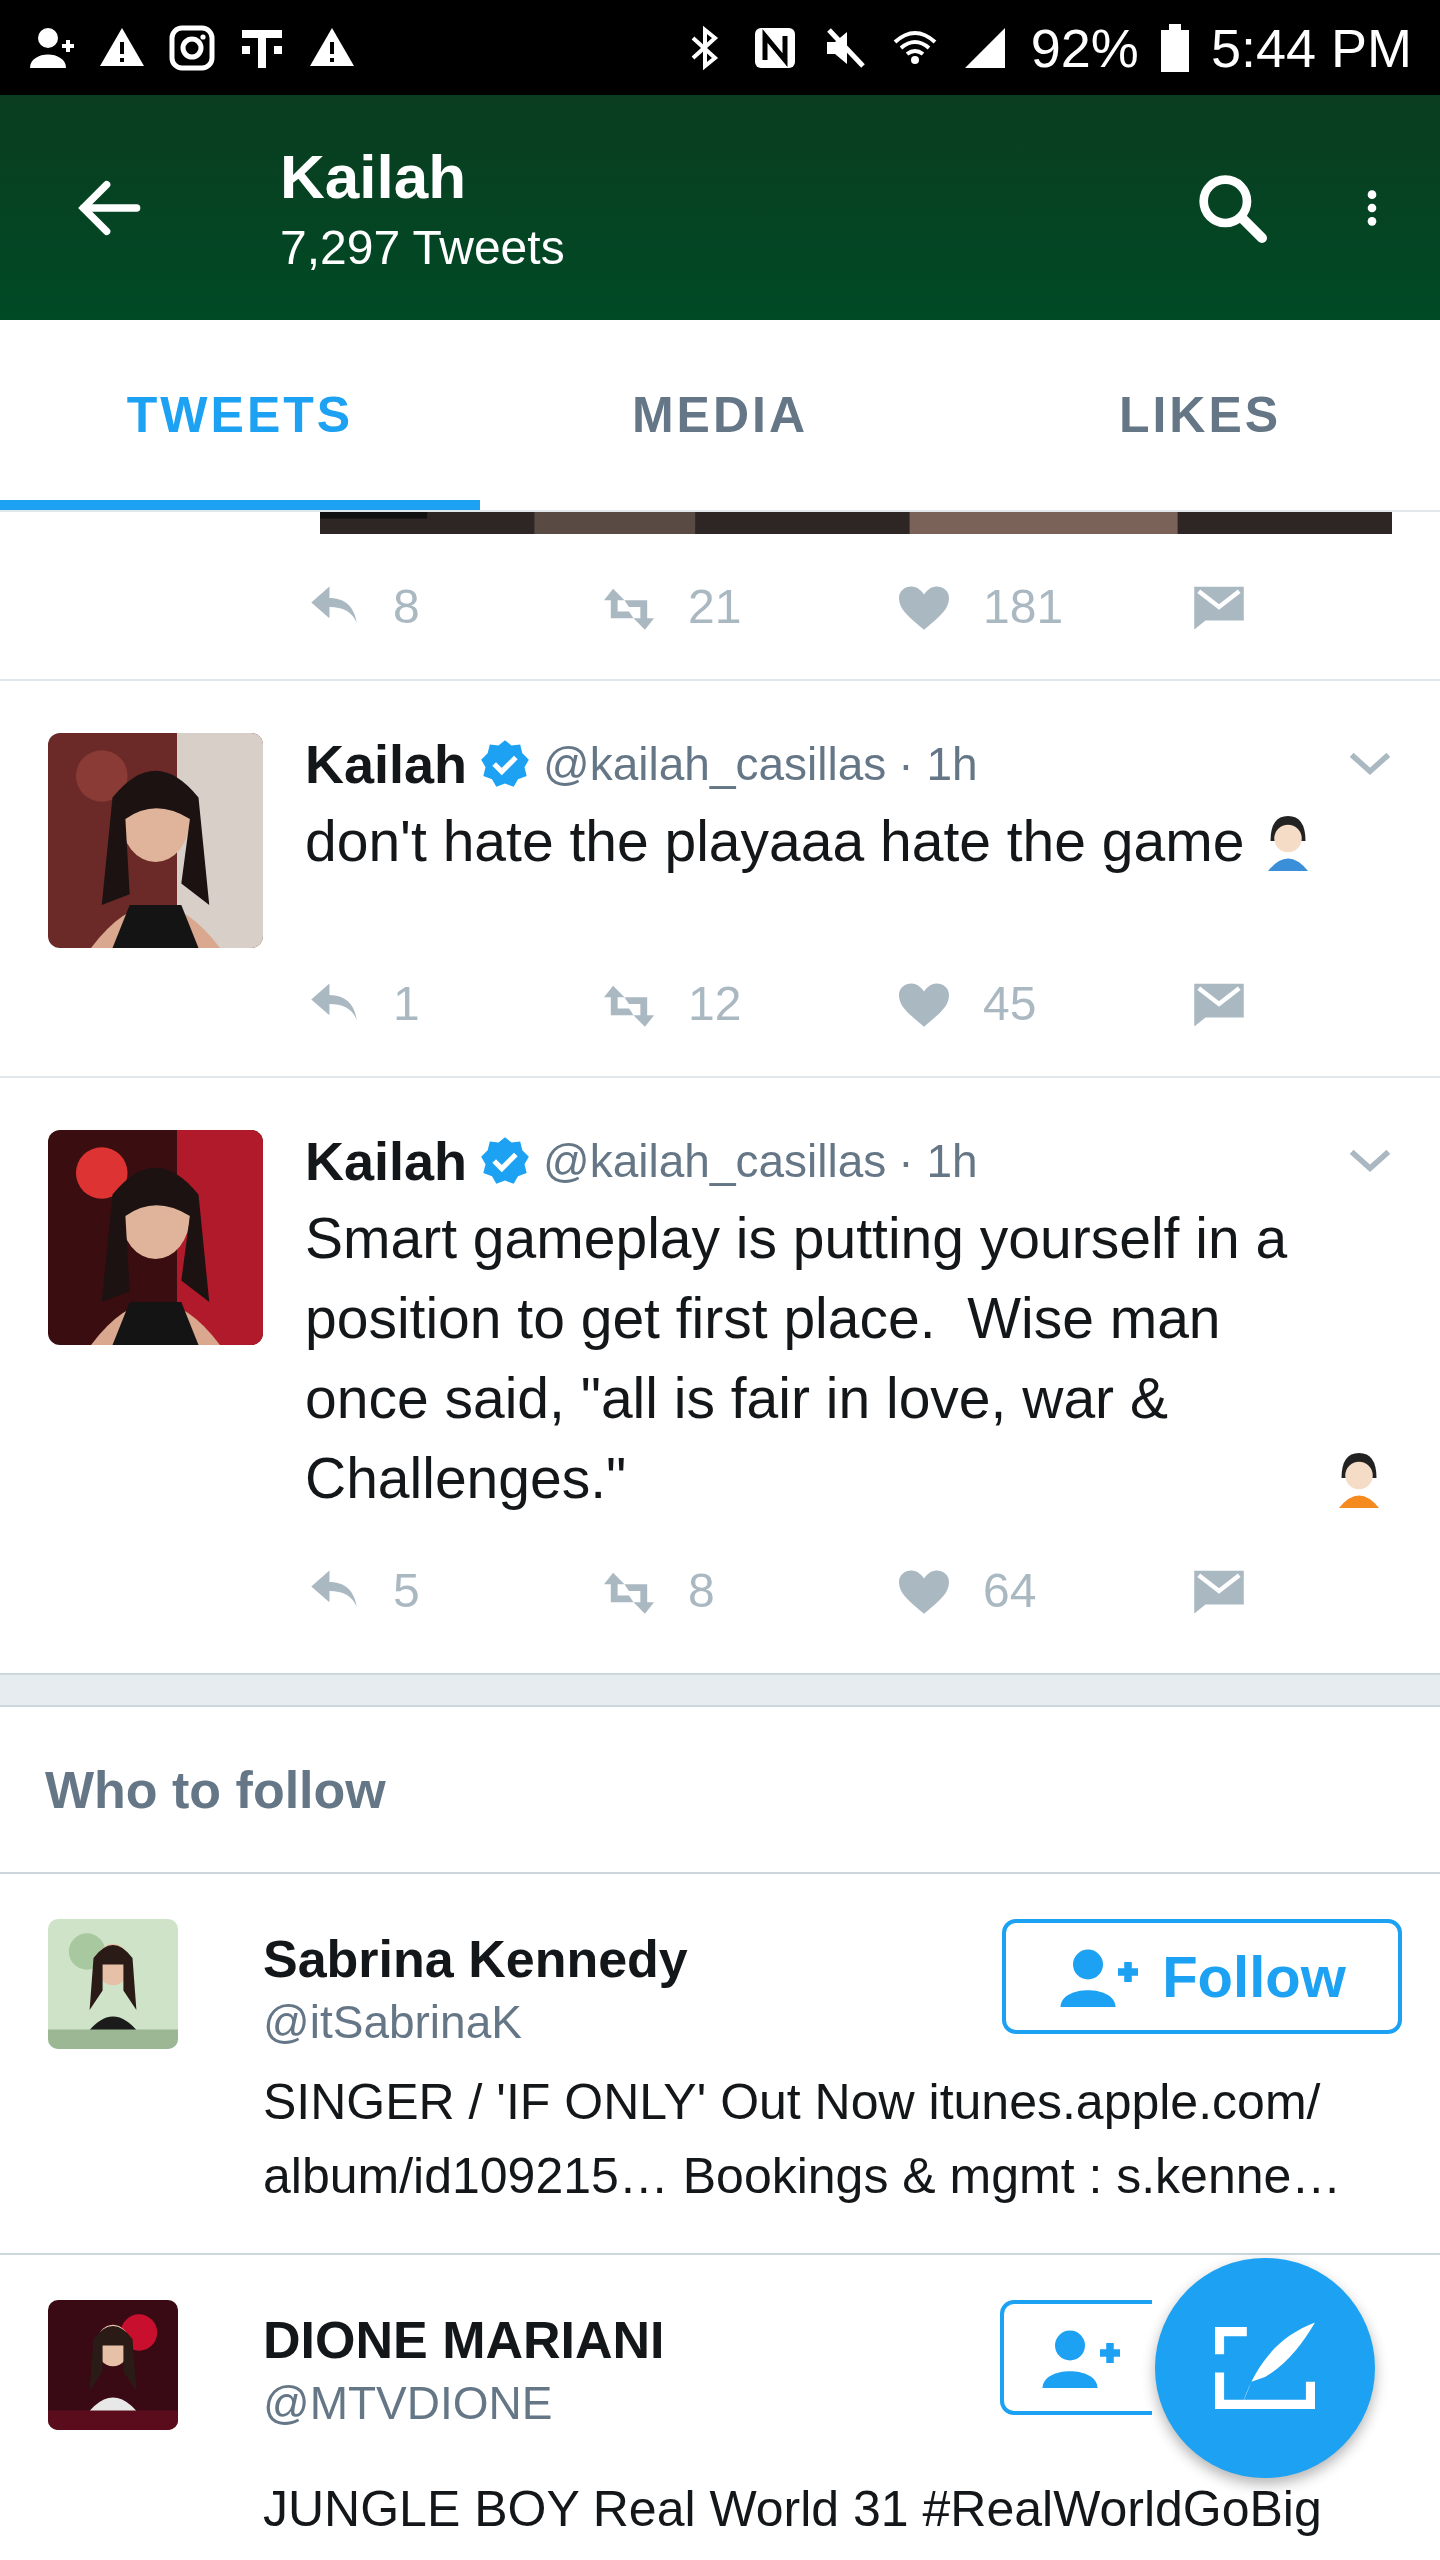 The height and width of the screenshot is (2560, 1440). I want to click on follow-button, so click(1076, 2357).